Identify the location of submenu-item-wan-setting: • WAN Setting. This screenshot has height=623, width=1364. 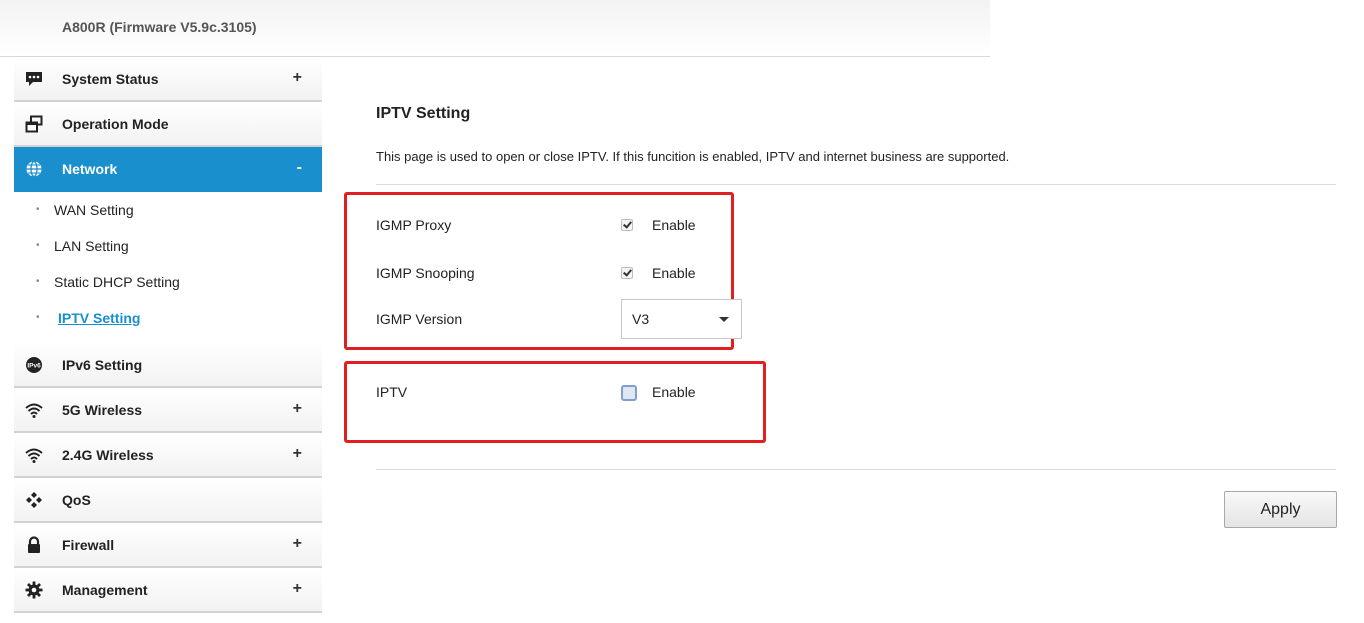
(168, 213).